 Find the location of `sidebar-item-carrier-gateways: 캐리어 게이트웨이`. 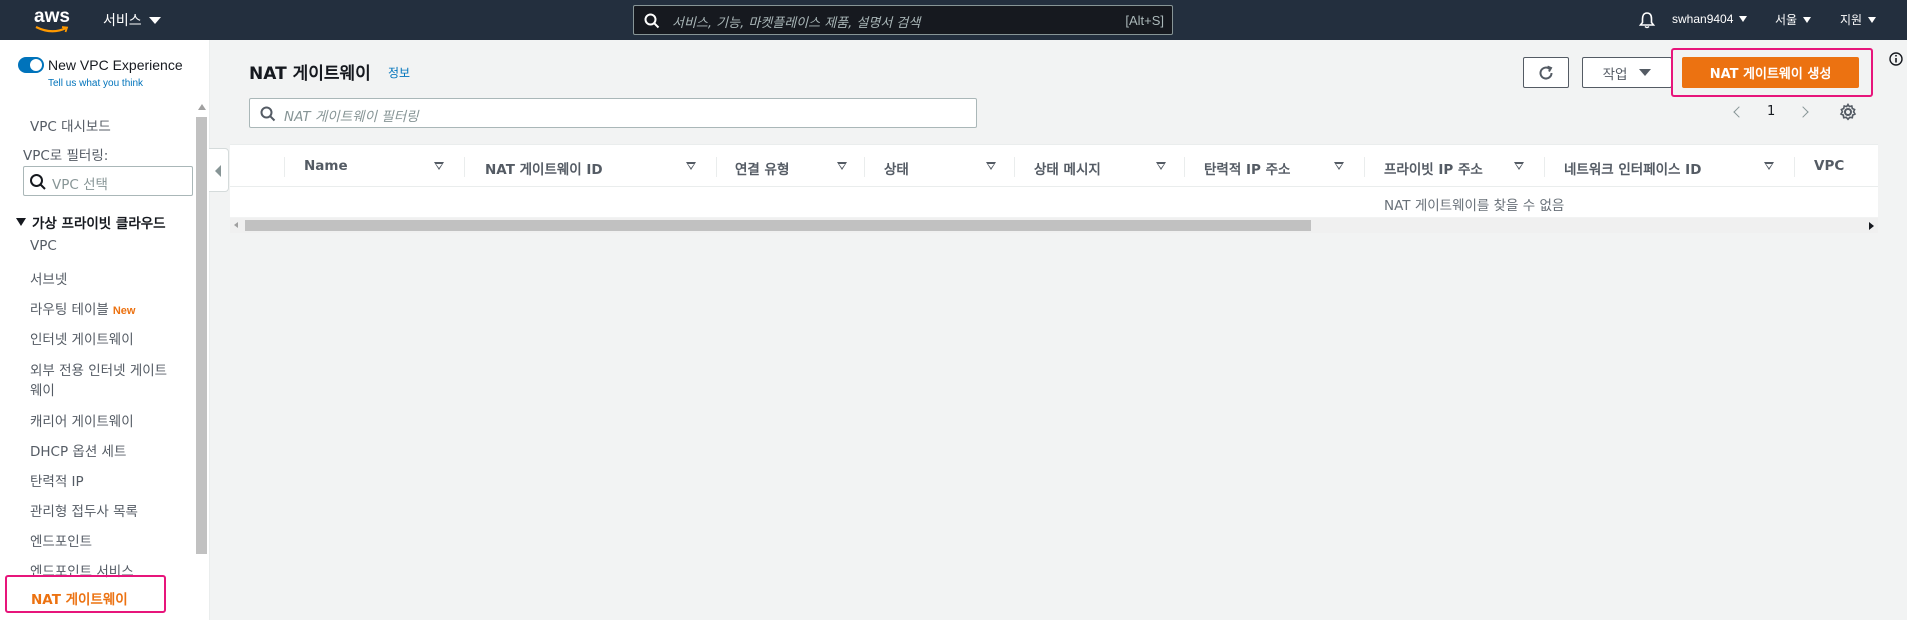

sidebar-item-carrier-gateways: 캐리어 게이트웨이 is located at coordinates (82, 420).